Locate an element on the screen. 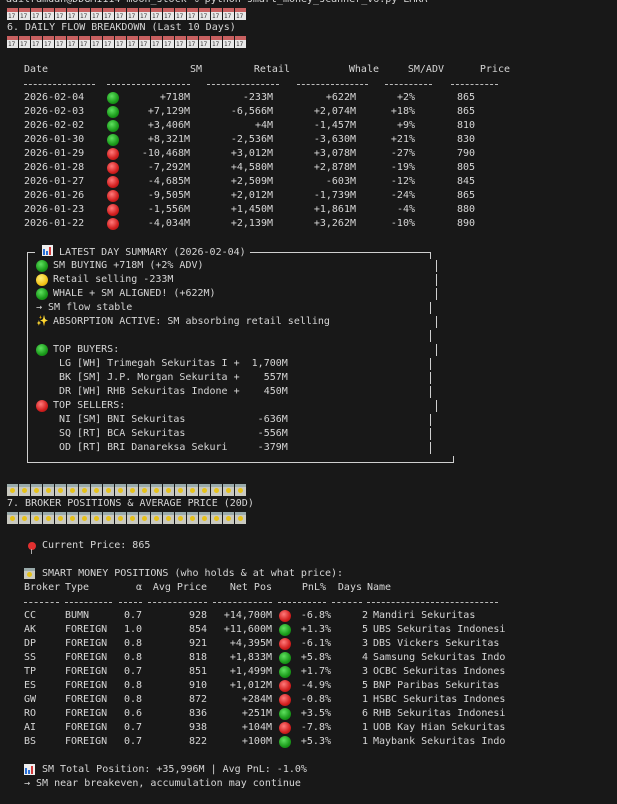  retail-cell: +2,012M is located at coordinates (251, 195).